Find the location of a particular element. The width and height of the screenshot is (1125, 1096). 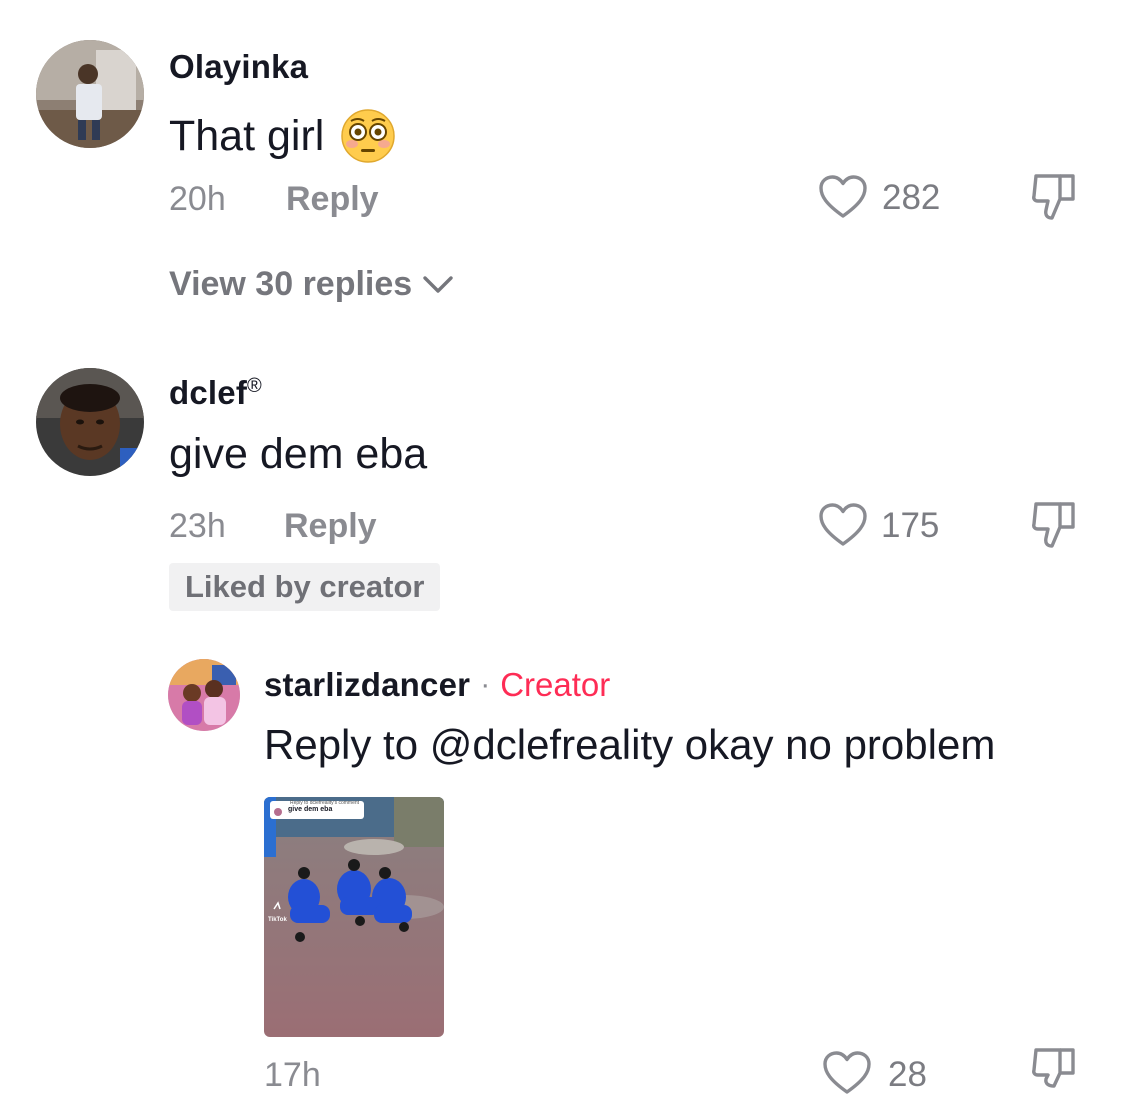

reply-header: starlizdancer · Creator is located at coordinates (437, 685).